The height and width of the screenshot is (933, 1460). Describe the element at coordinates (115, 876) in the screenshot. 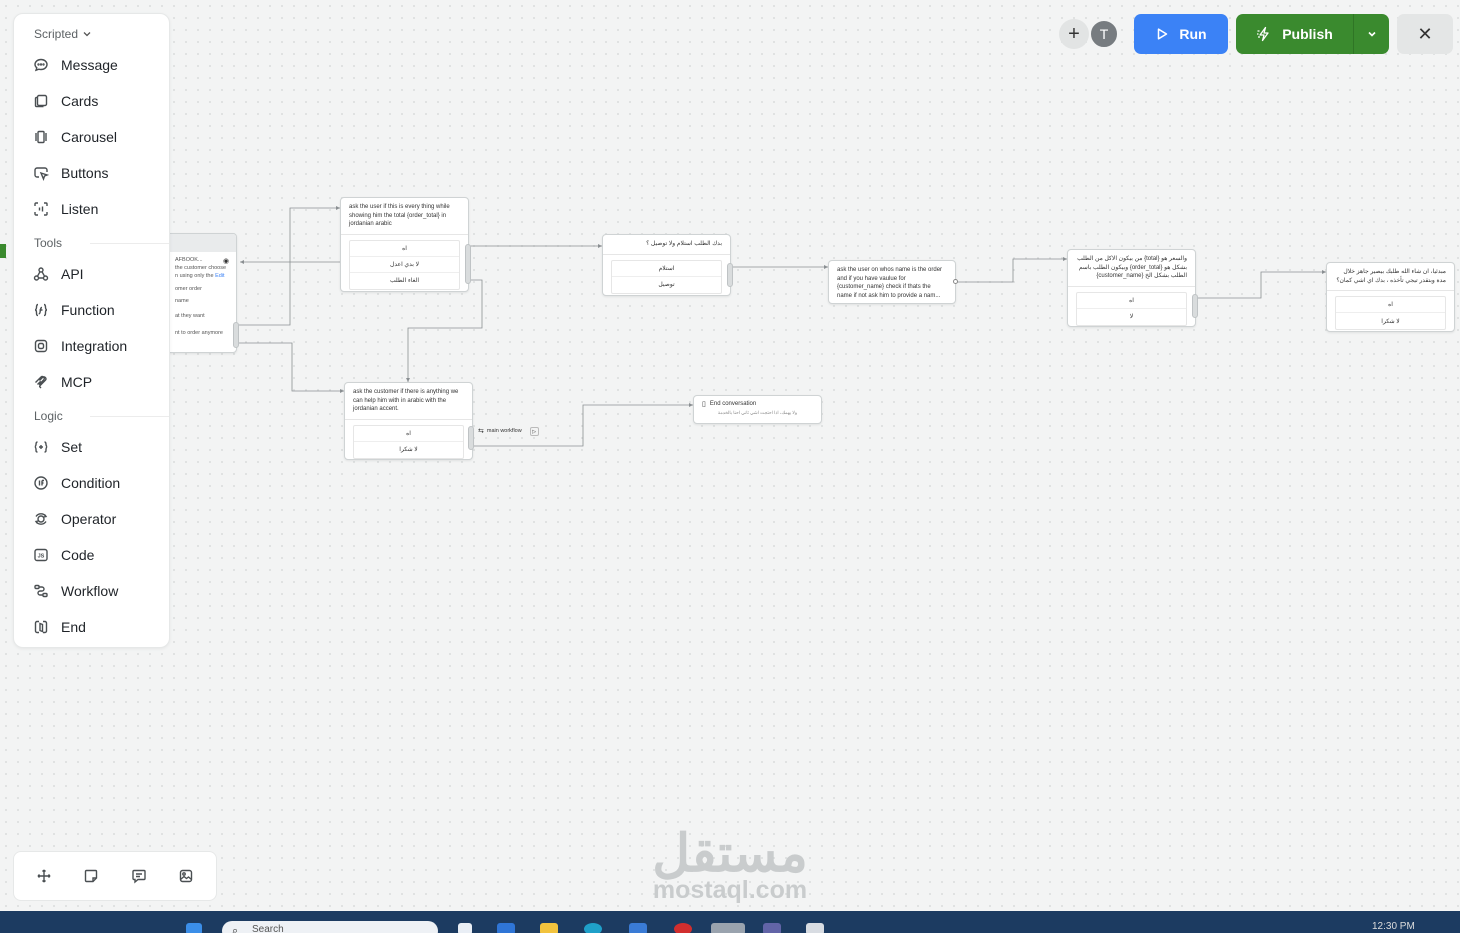

I see `canvas-toolbar` at that location.